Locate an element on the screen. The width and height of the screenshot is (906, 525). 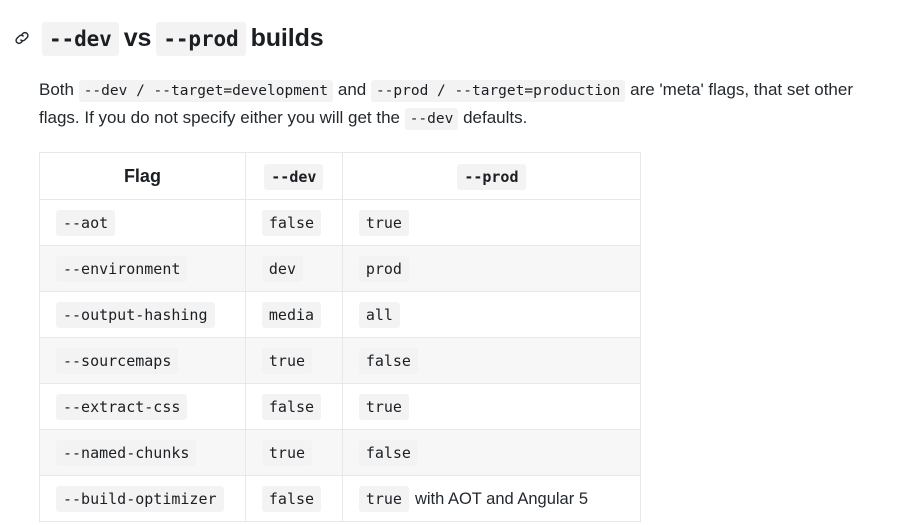
flag-name: --aot is located at coordinates (86, 222).